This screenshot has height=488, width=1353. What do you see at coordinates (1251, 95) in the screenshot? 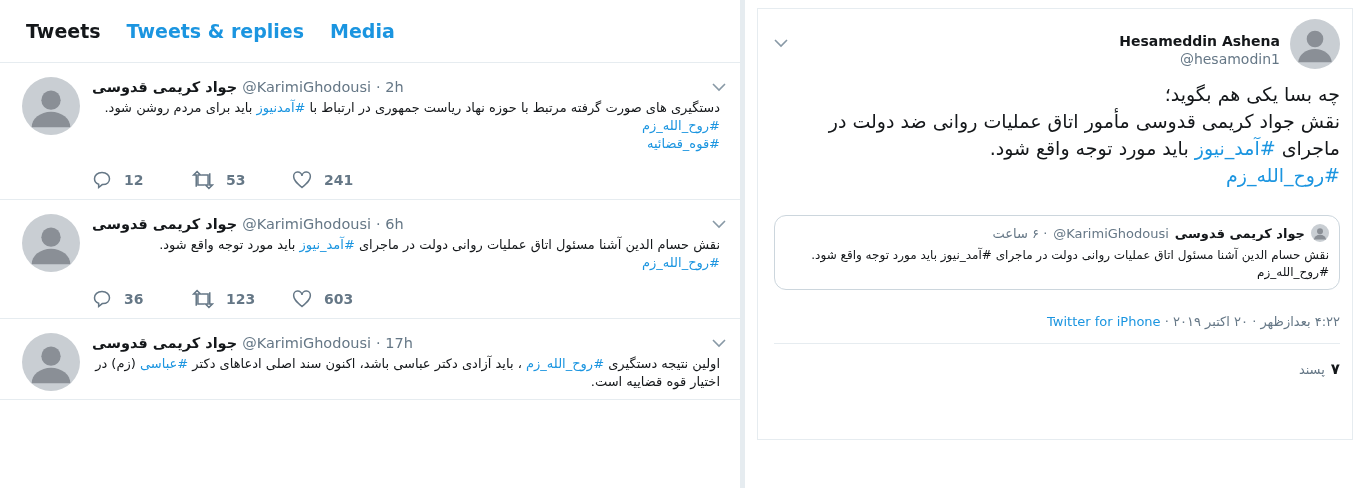
I see `tweet-text: چه بسا یکی هم بگوید؛` at bounding box center [1251, 95].